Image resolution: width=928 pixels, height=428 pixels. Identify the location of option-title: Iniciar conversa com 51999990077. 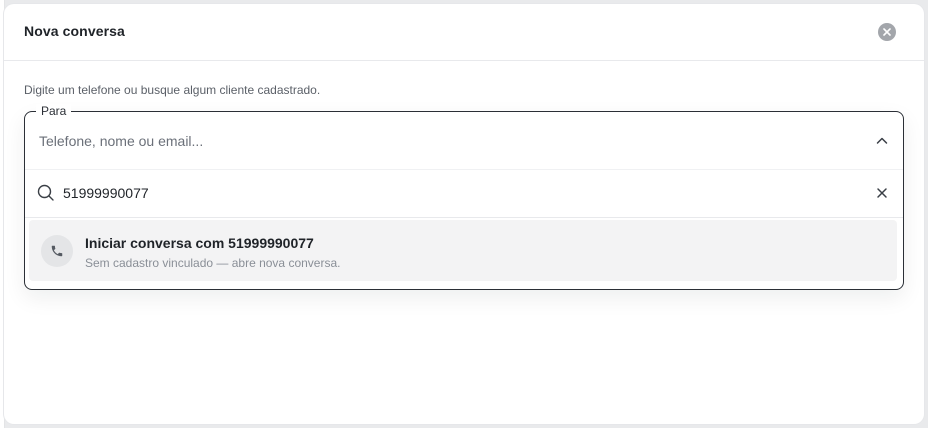
(199, 243).